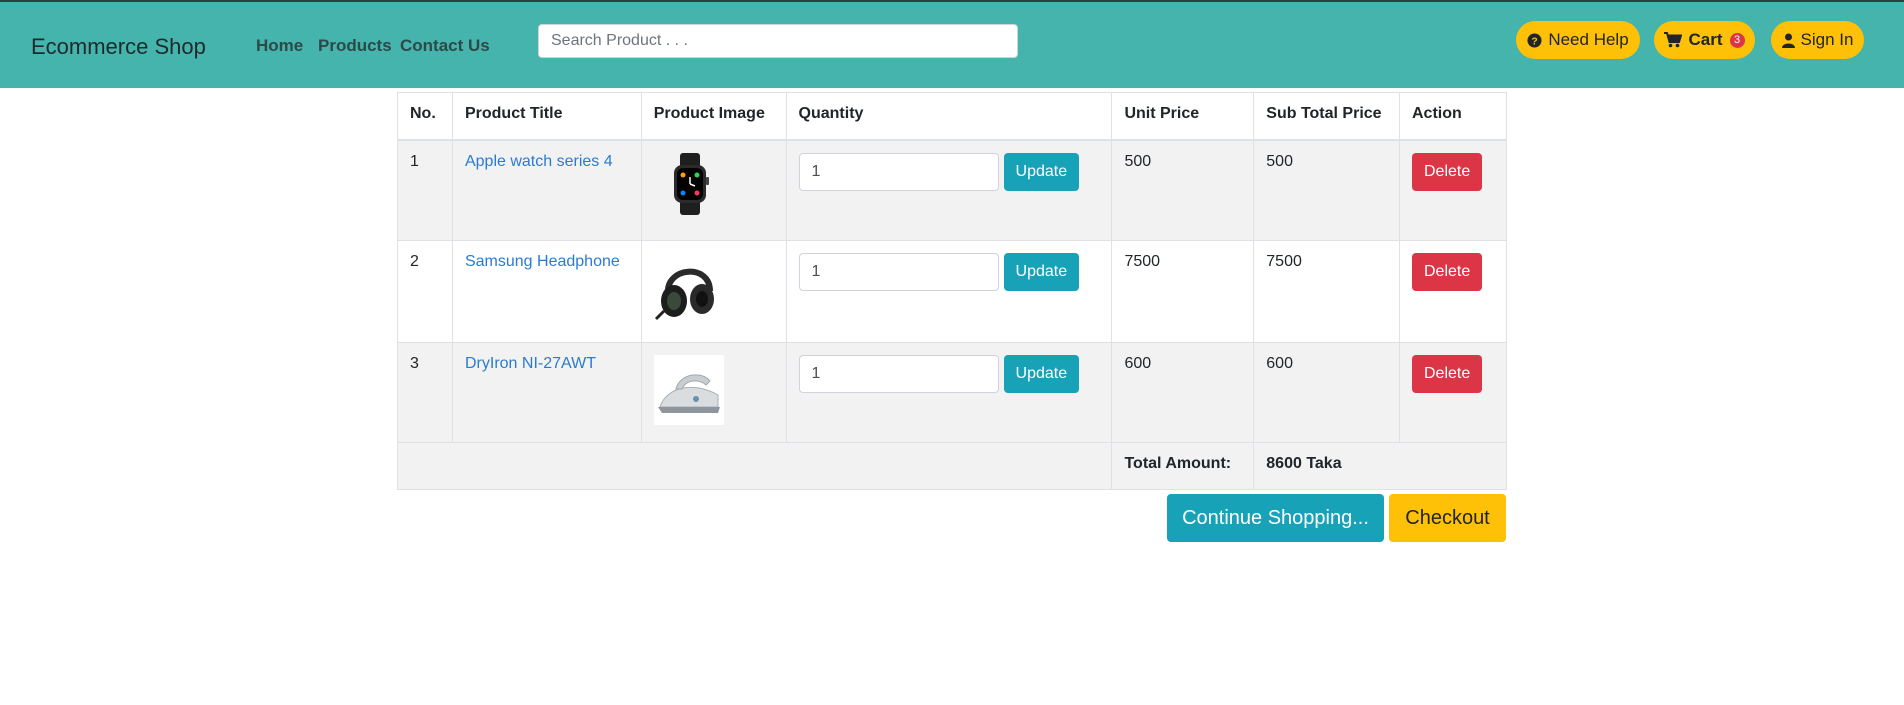 The image size is (1904, 705). Describe the element at coordinates (425, 291) in the screenshot. I see `row-number: 2` at that location.